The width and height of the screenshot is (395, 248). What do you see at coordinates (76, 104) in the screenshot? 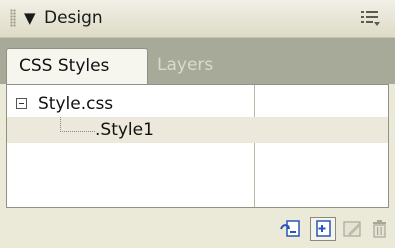
I see `tree-item-label: Style.css` at bounding box center [76, 104].